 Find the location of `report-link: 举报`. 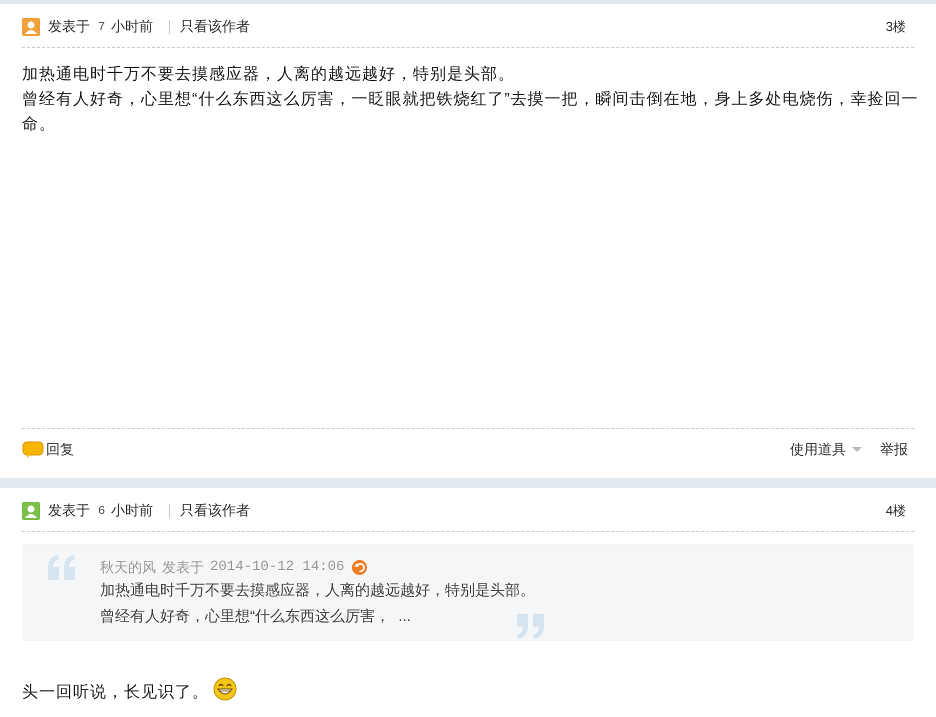

report-link: 举报 is located at coordinates (894, 449).